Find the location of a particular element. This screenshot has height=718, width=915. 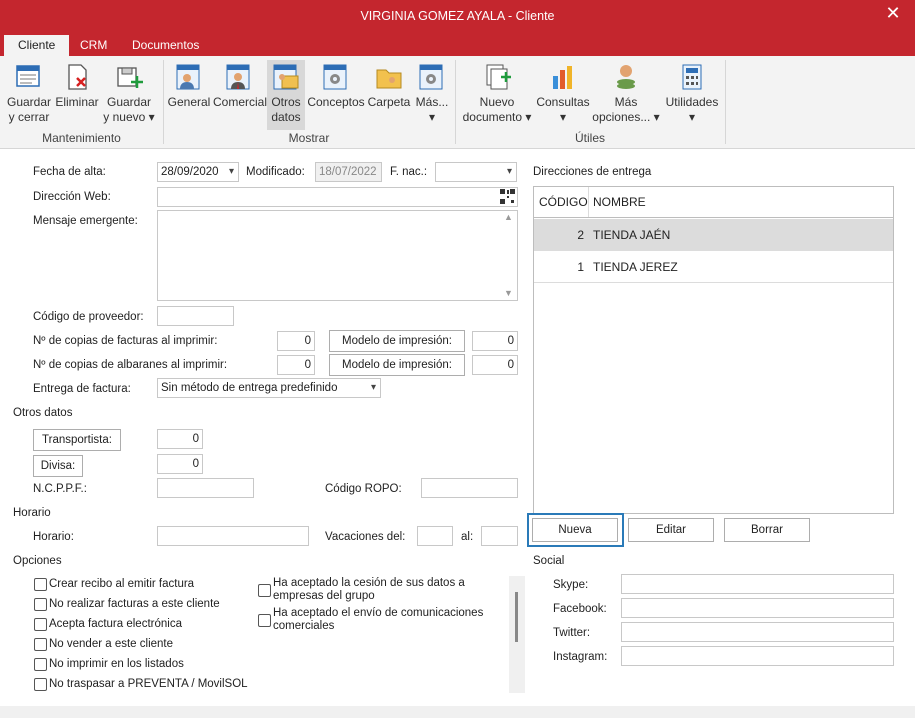

modelo-facturas-field: 0 is located at coordinates (495, 341).